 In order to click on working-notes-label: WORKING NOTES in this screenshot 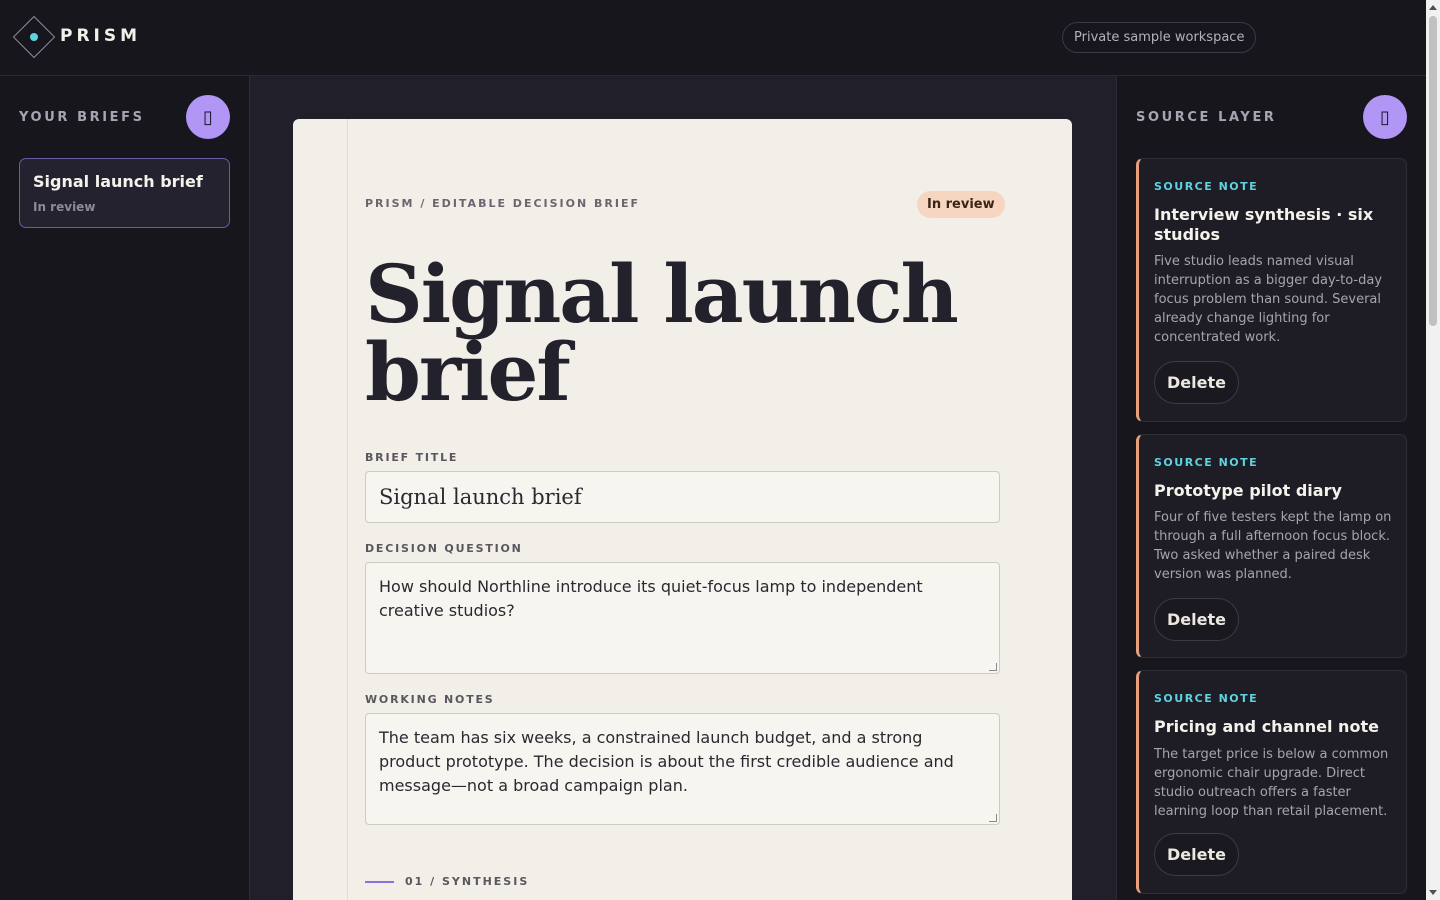, I will do `click(430, 699)`.